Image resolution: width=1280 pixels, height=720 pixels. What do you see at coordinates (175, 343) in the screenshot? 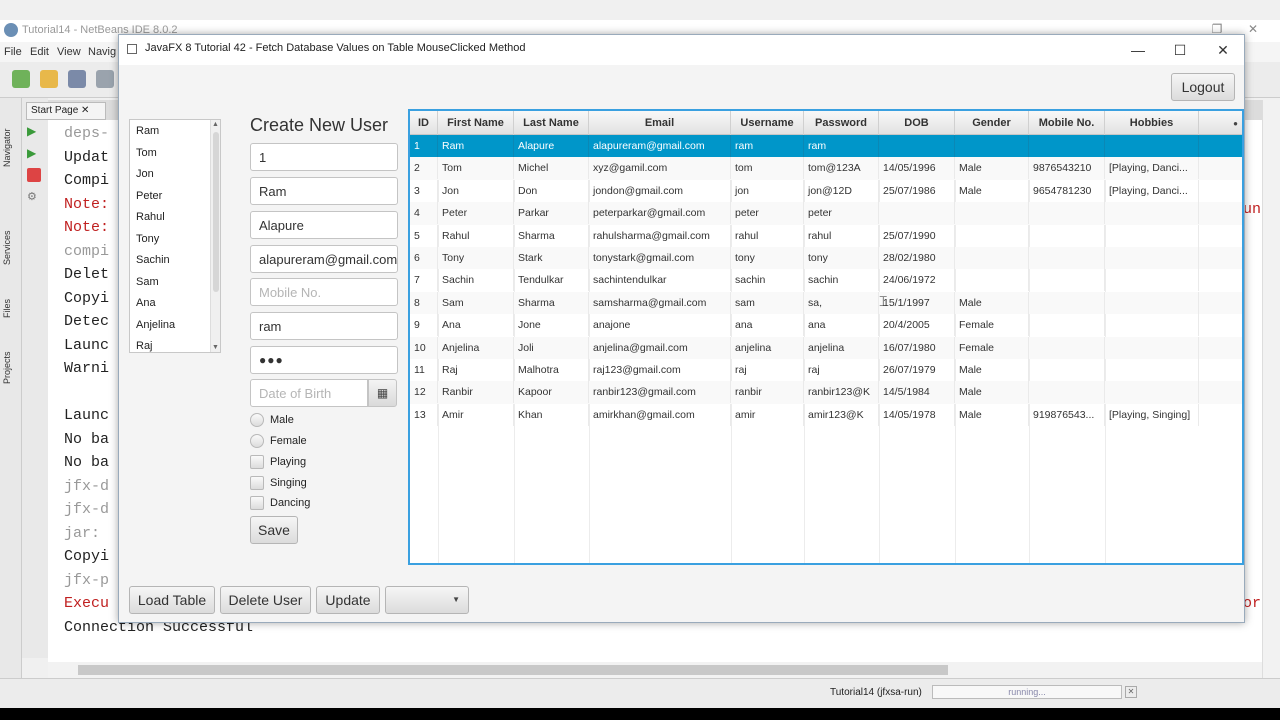
I see `list-item: Raj` at bounding box center [175, 343].